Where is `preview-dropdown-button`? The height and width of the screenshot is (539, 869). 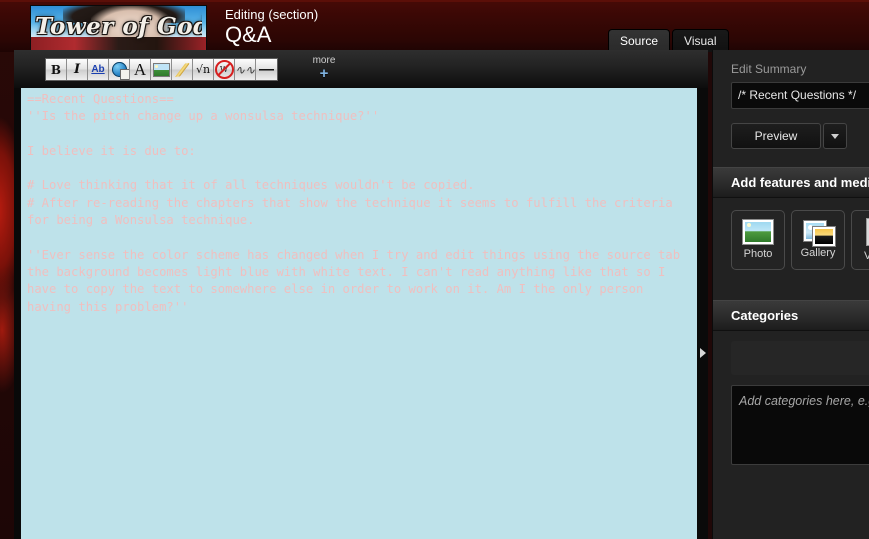 preview-dropdown-button is located at coordinates (835, 136).